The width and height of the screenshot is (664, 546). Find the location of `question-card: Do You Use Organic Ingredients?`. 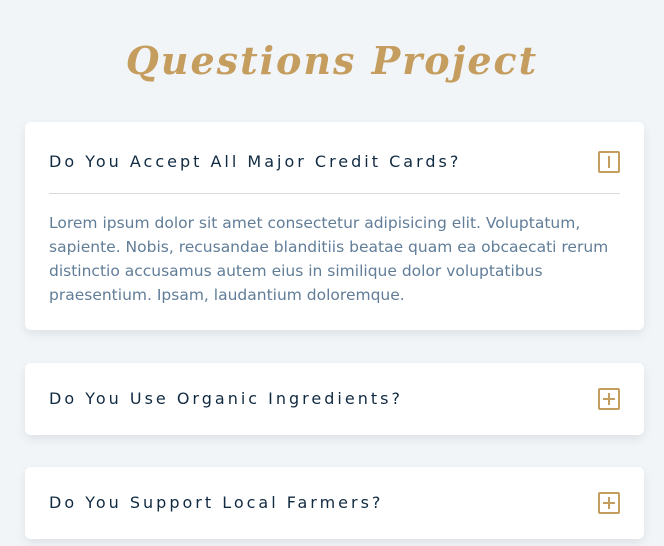

question-card: Do You Use Organic Ingredients? is located at coordinates (334, 399).